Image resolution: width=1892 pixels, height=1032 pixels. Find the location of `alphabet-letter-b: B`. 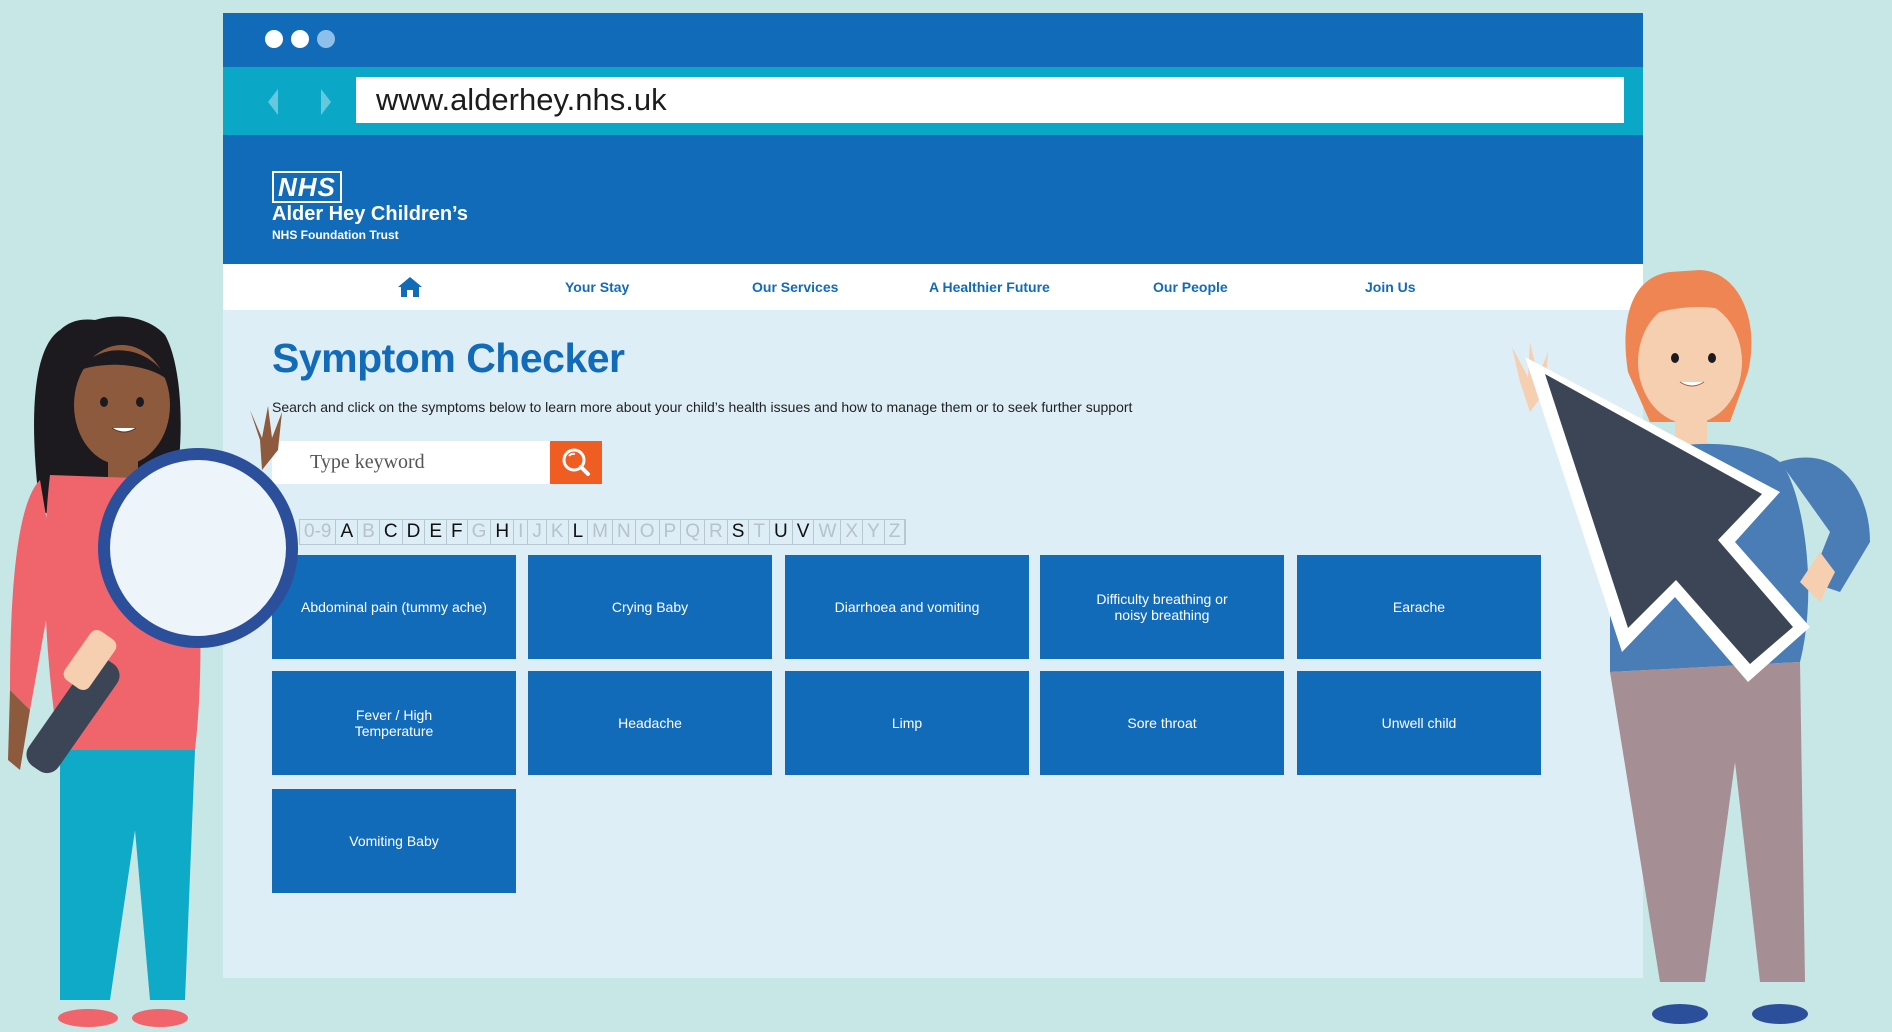

alphabet-letter-b: B is located at coordinates (369, 532).